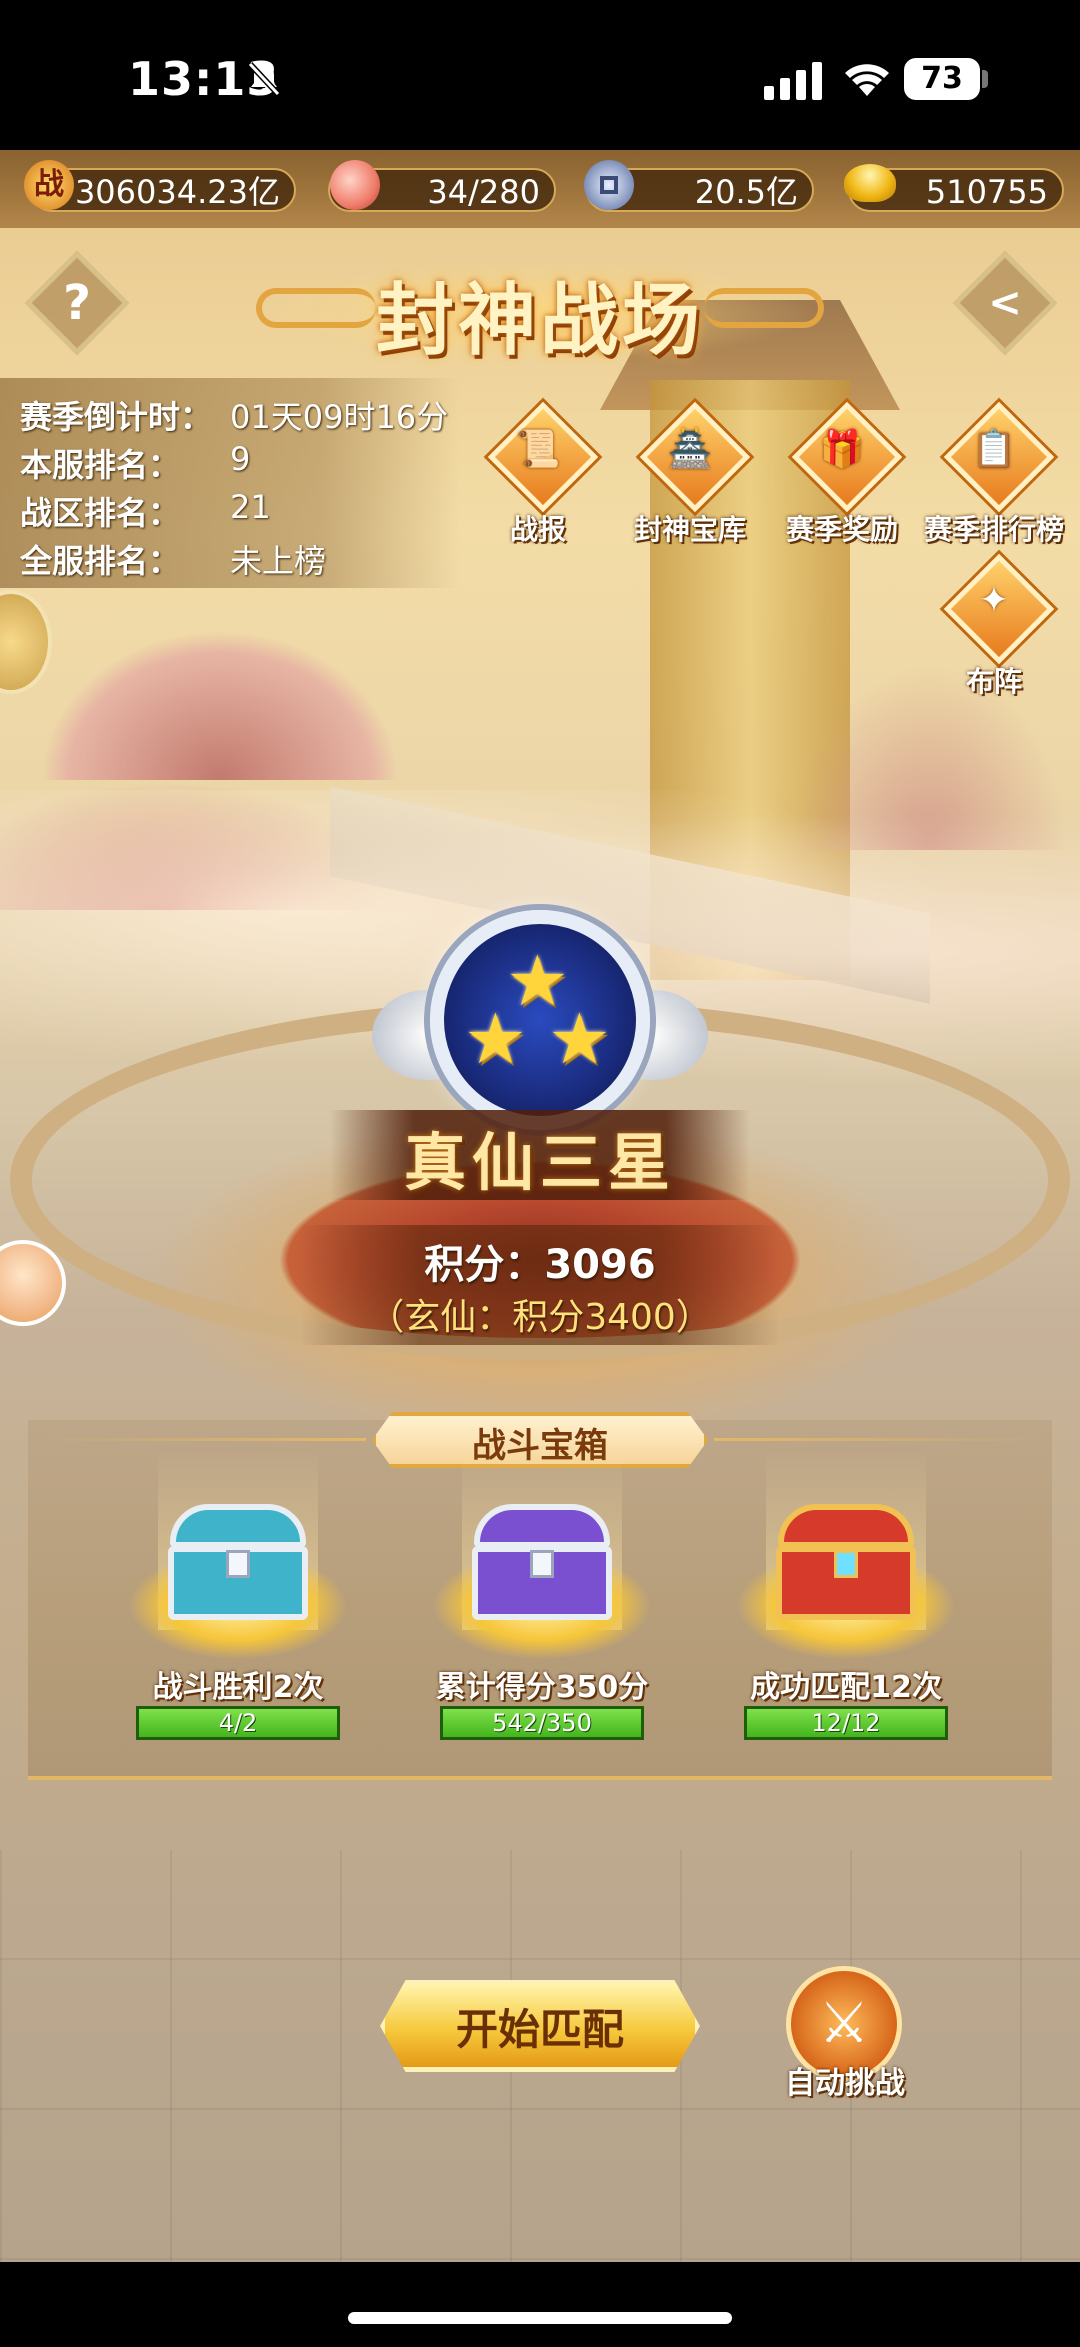 The image size is (1080, 2347). I want to click on global-rank-label: 全服排名：, so click(100, 561).